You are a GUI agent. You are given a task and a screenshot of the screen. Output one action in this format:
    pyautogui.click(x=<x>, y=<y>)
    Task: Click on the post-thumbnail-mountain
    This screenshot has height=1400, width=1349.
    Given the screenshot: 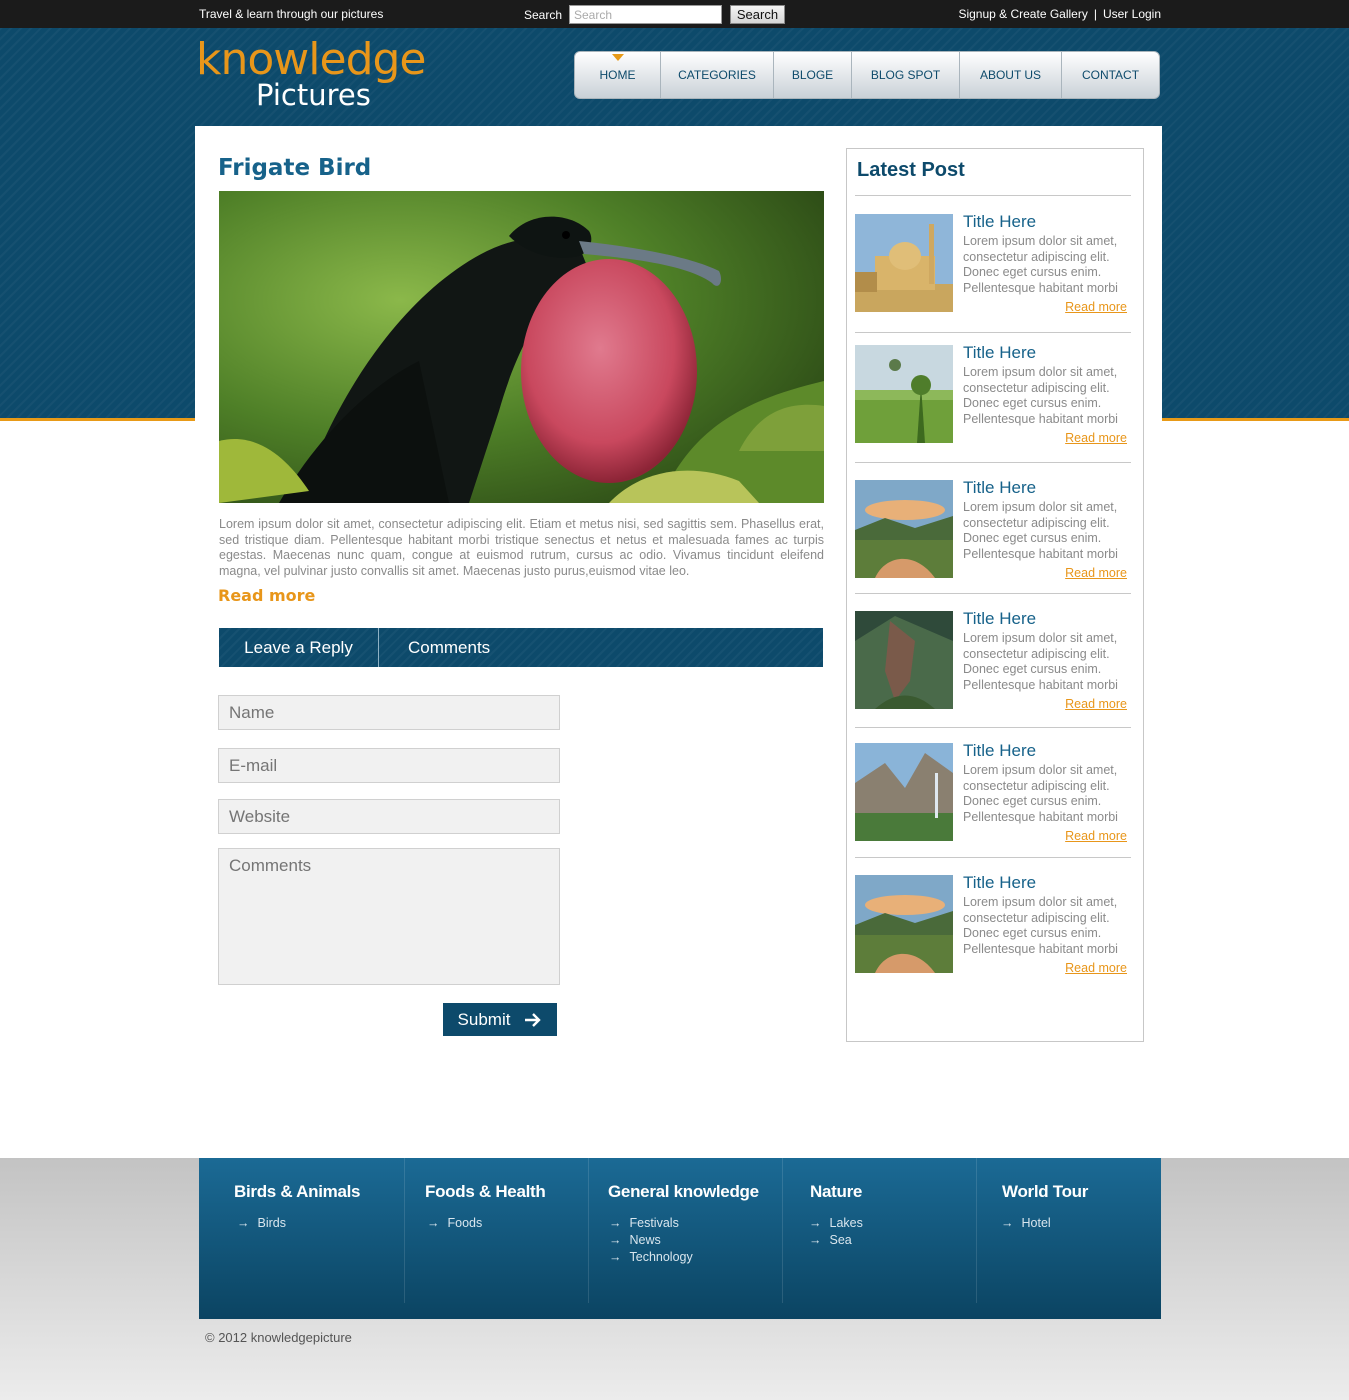 What is the action you would take?
    pyautogui.click(x=904, y=660)
    